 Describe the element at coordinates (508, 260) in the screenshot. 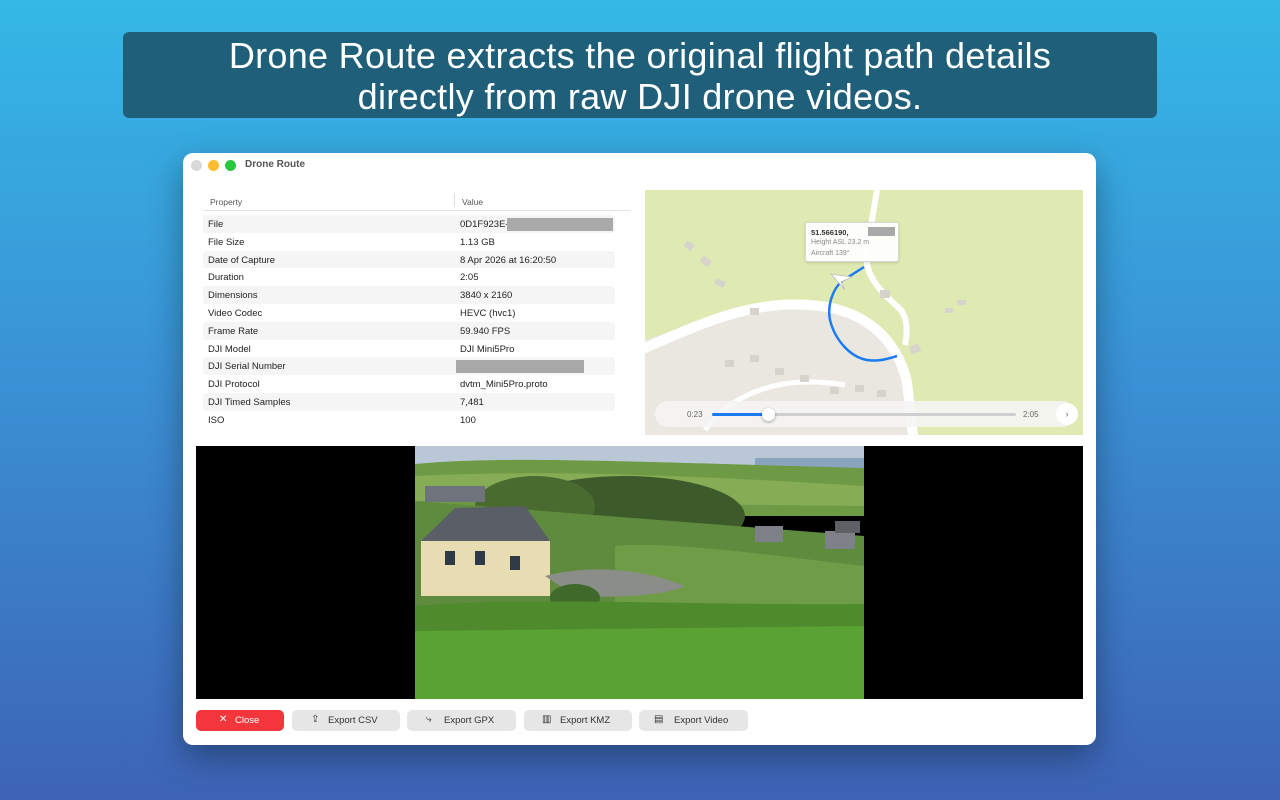

I see `property-value: 8 Apr 2026 at 16:20:50` at that location.